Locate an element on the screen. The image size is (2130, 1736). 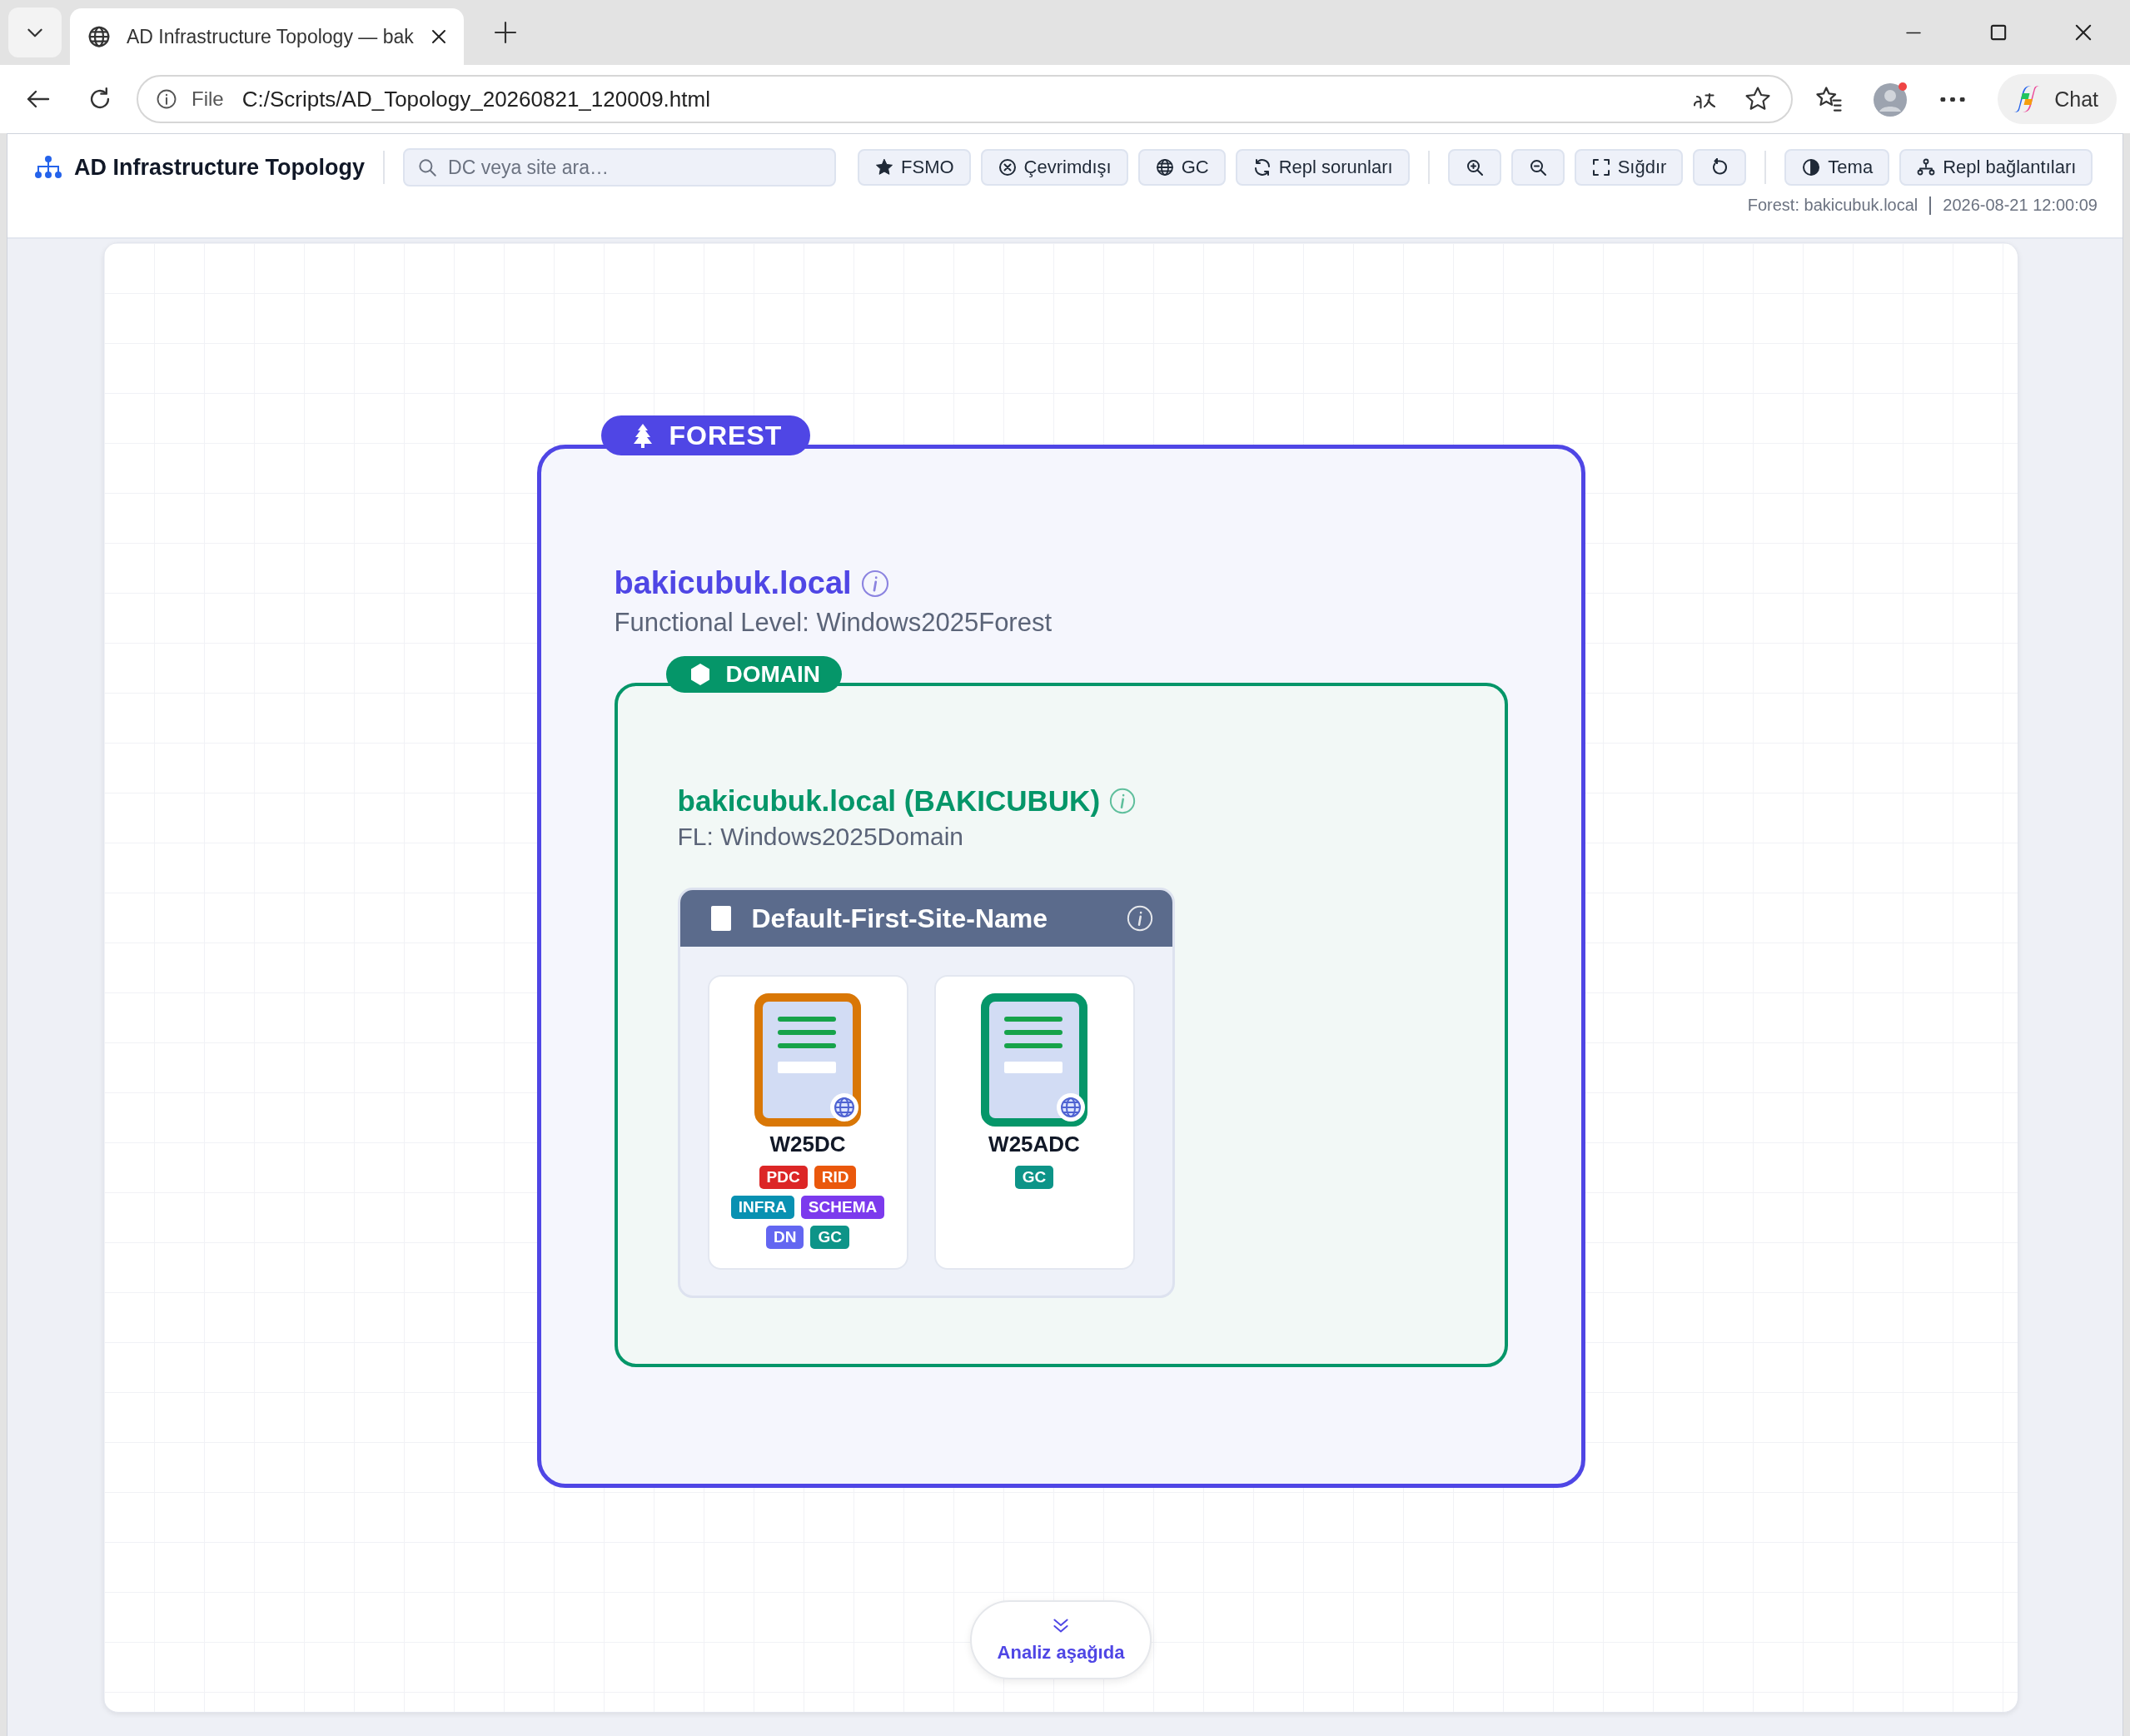
chat-button: Chat is located at coordinates (2057, 99).